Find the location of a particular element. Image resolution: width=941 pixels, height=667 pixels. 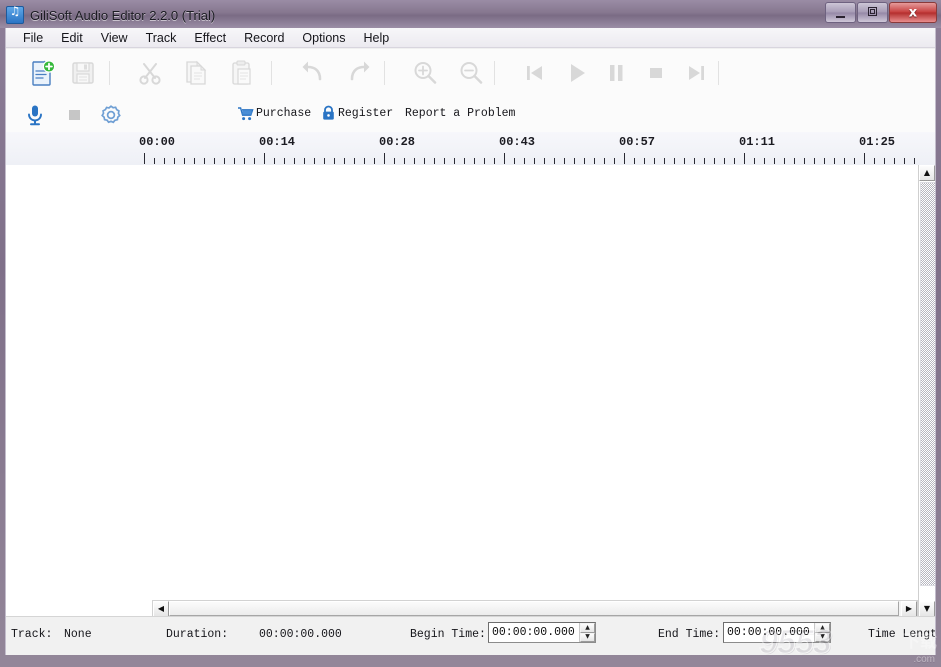

stop-square-icon is located at coordinates (74, 115).